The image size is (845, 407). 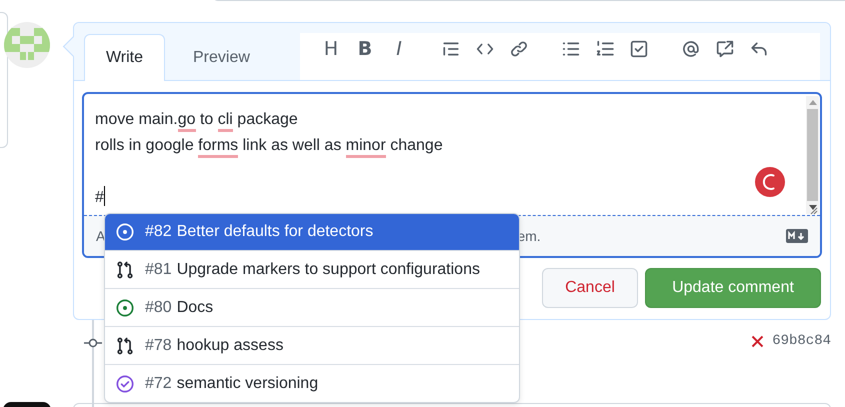 What do you see at coordinates (801, 341) in the screenshot?
I see `commit-sha: 69b8c84` at bounding box center [801, 341].